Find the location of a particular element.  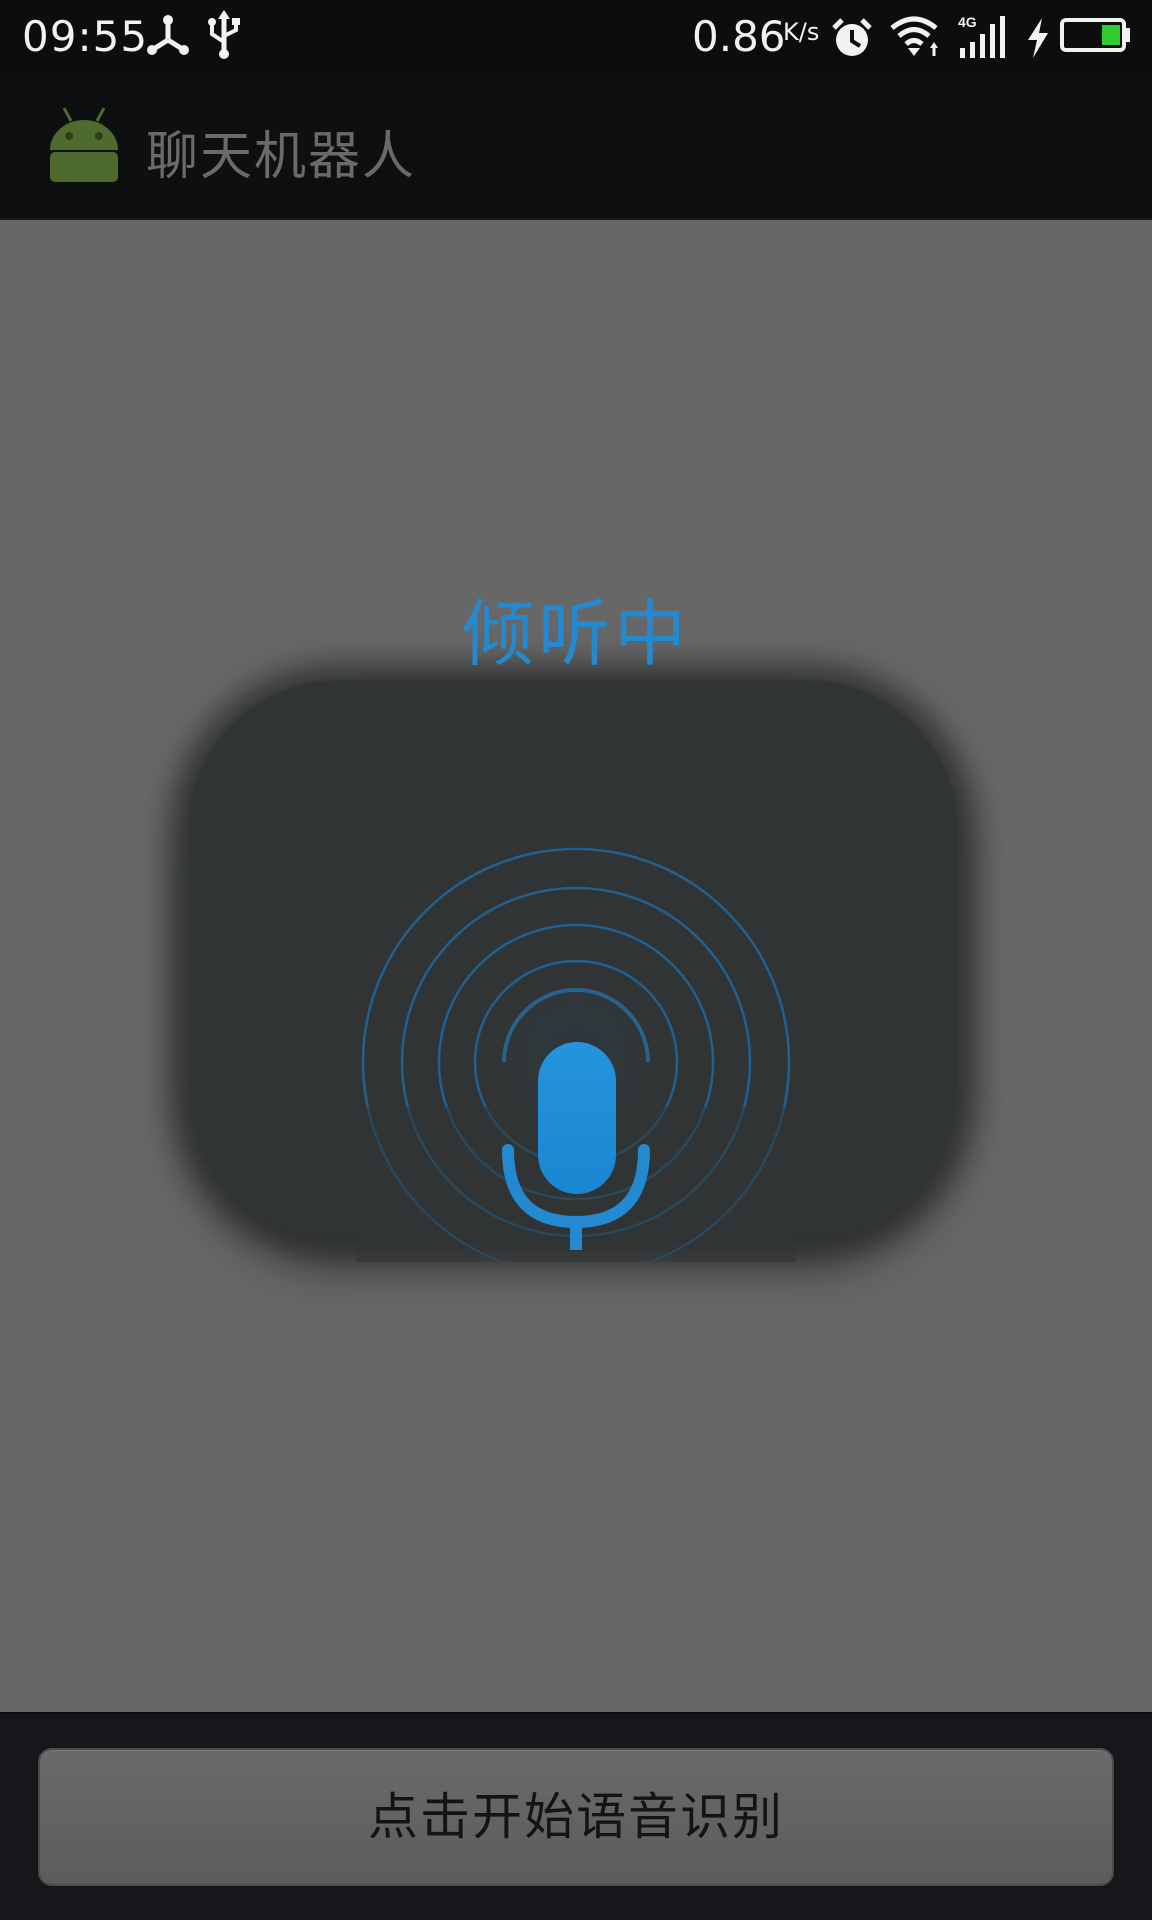

bottom-bar: 点击开始语音识别 is located at coordinates (576, 1816).